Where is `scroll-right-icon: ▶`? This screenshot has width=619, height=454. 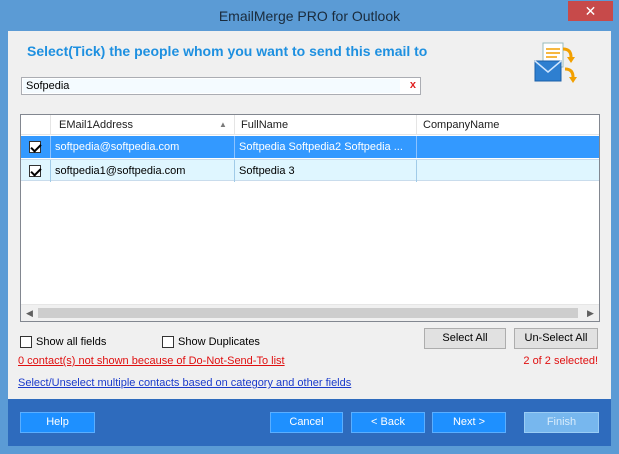 scroll-right-icon: ▶ is located at coordinates (590, 313).